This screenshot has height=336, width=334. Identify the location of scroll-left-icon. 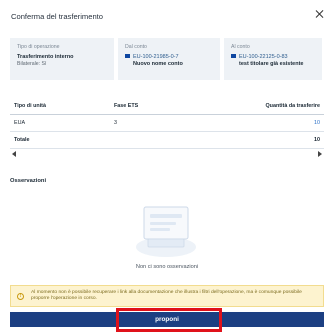
(14, 154).